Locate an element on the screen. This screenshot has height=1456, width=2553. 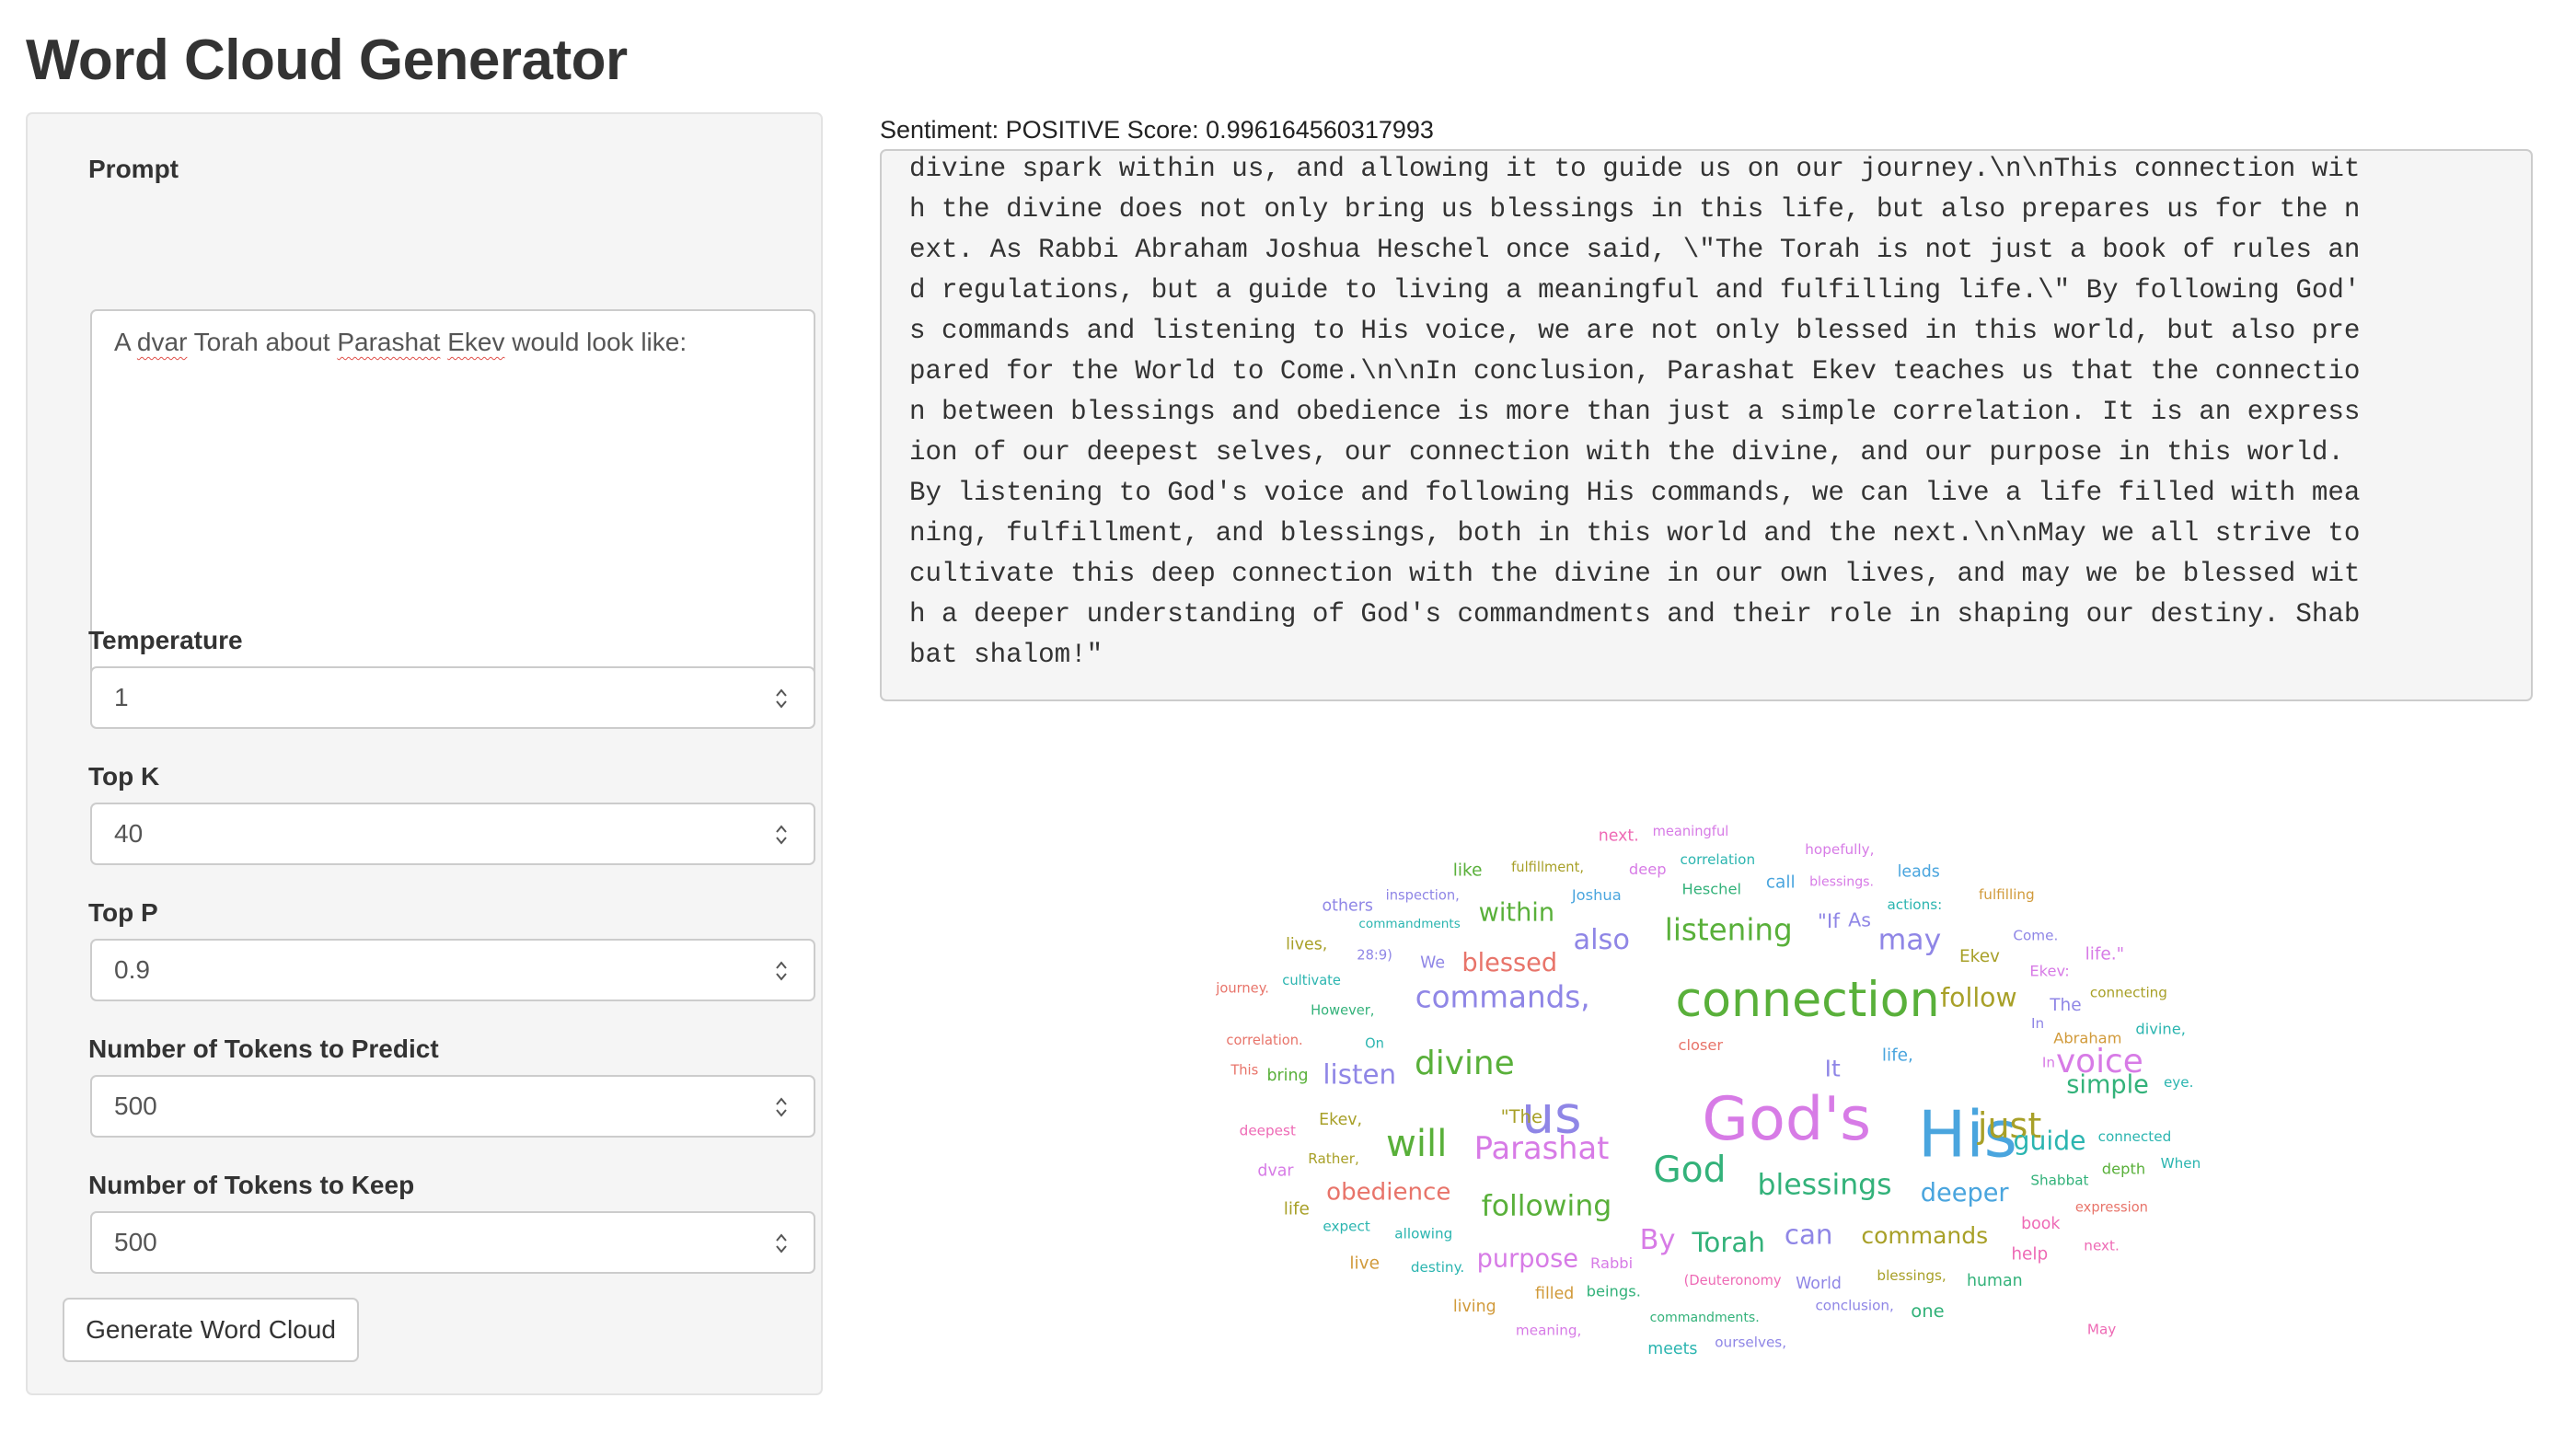
word-cloud-word: beings. is located at coordinates (1614, 1291).